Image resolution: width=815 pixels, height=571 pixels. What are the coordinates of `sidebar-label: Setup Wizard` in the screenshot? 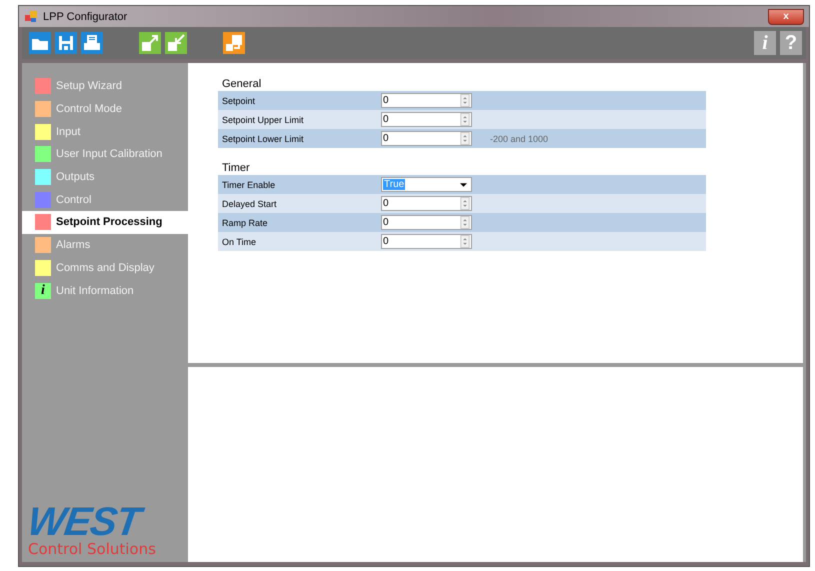 It's located at (89, 86).